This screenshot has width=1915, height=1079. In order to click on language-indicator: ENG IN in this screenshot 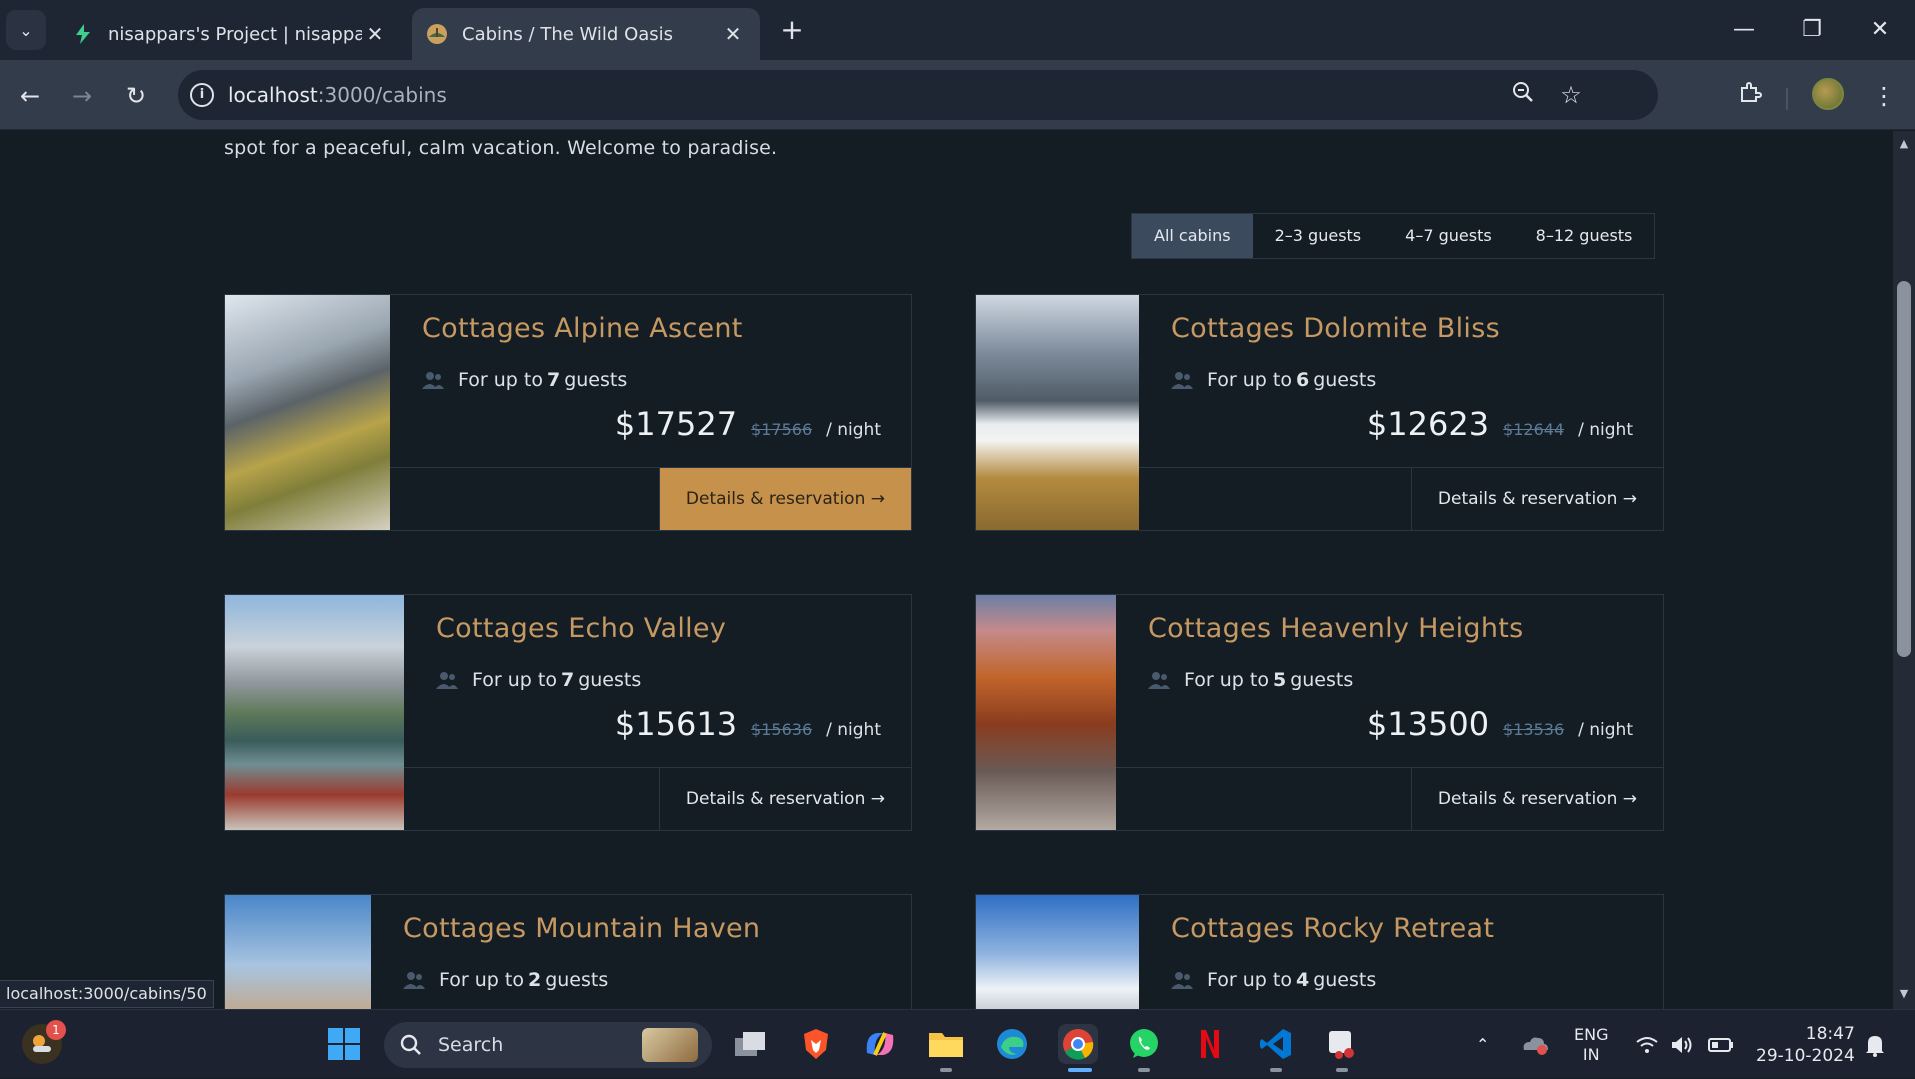, I will do `click(1591, 1044)`.